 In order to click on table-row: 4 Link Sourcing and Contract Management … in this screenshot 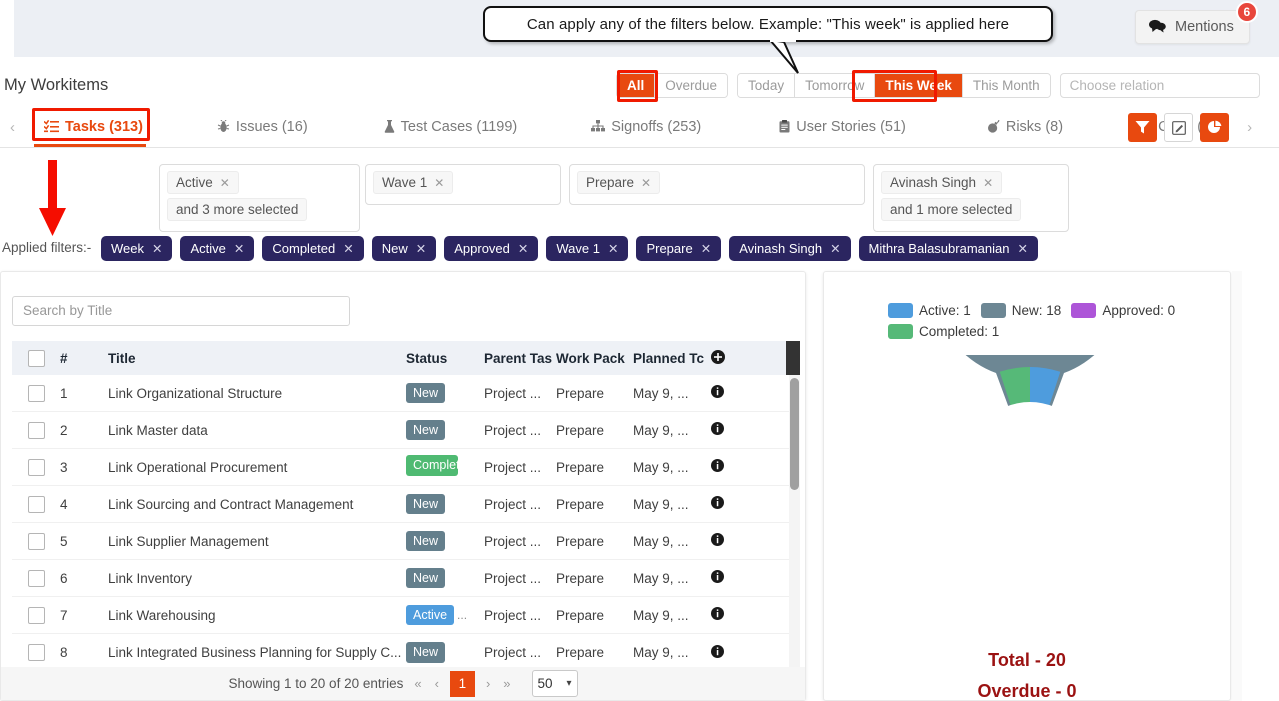, I will do `click(403, 504)`.